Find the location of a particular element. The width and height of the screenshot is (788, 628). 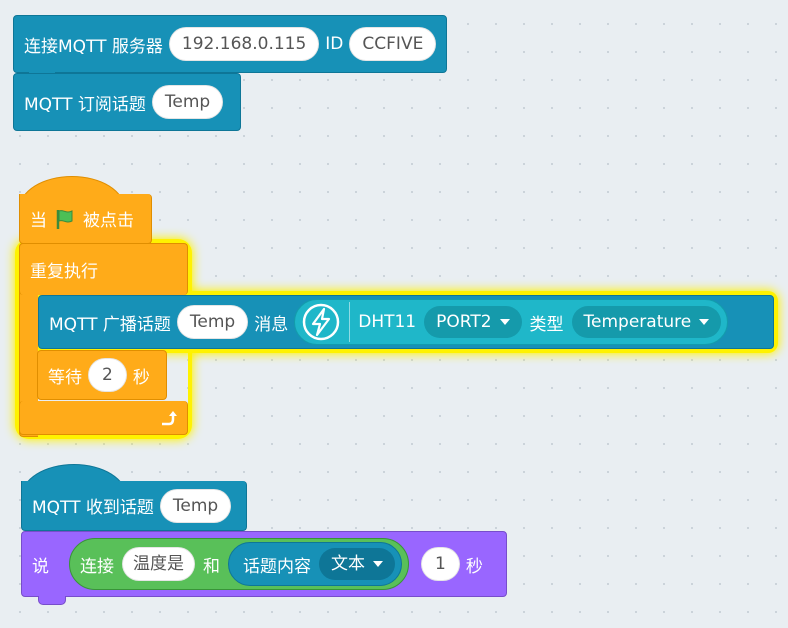

receive-label: MQTT 收到话题 is located at coordinates (93, 508).